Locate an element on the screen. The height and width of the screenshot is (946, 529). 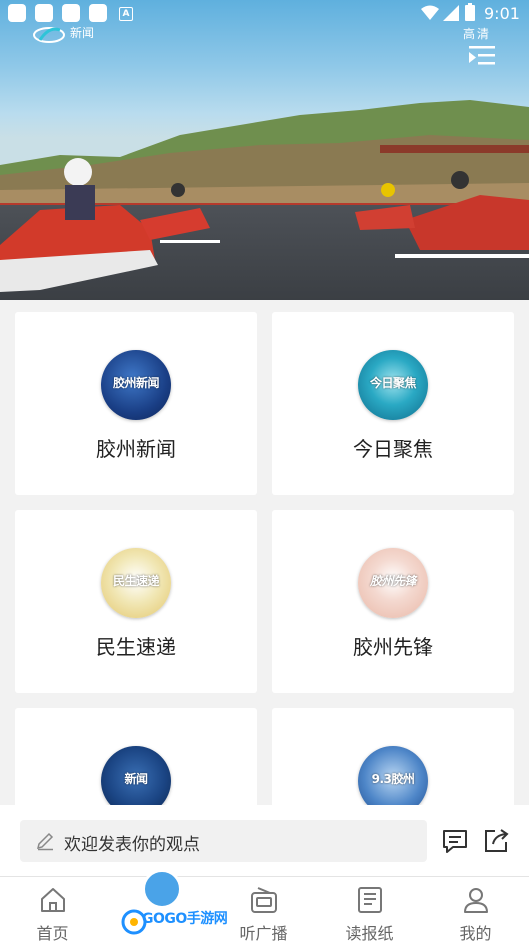
thumbnail-text: 9.3胶州 is located at coordinates (393, 779).